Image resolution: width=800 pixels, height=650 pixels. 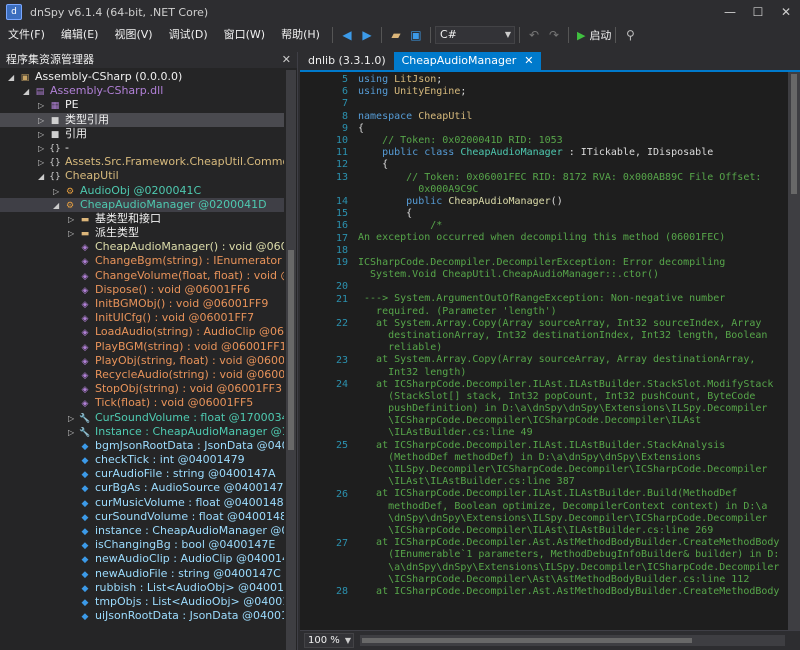 What do you see at coordinates (142, 191) in the screenshot?
I see `tree-node: ▷ ⚙ AudioObj @0200041C` at bounding box center [142, 191].